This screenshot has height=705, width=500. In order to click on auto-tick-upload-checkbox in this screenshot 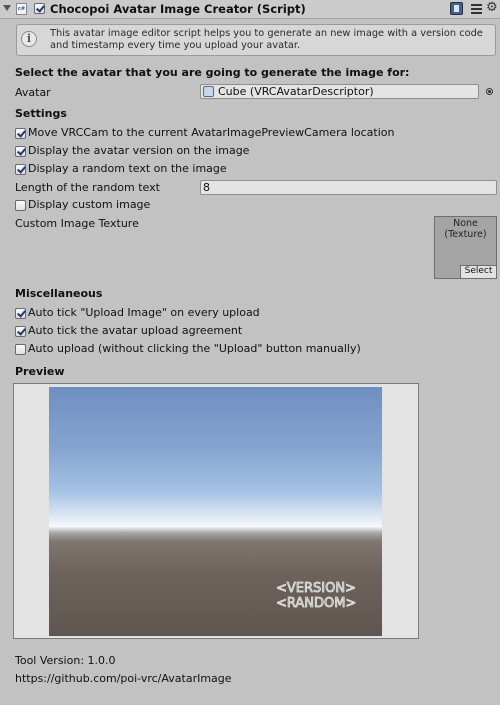, I will do `click(20, 313)`.